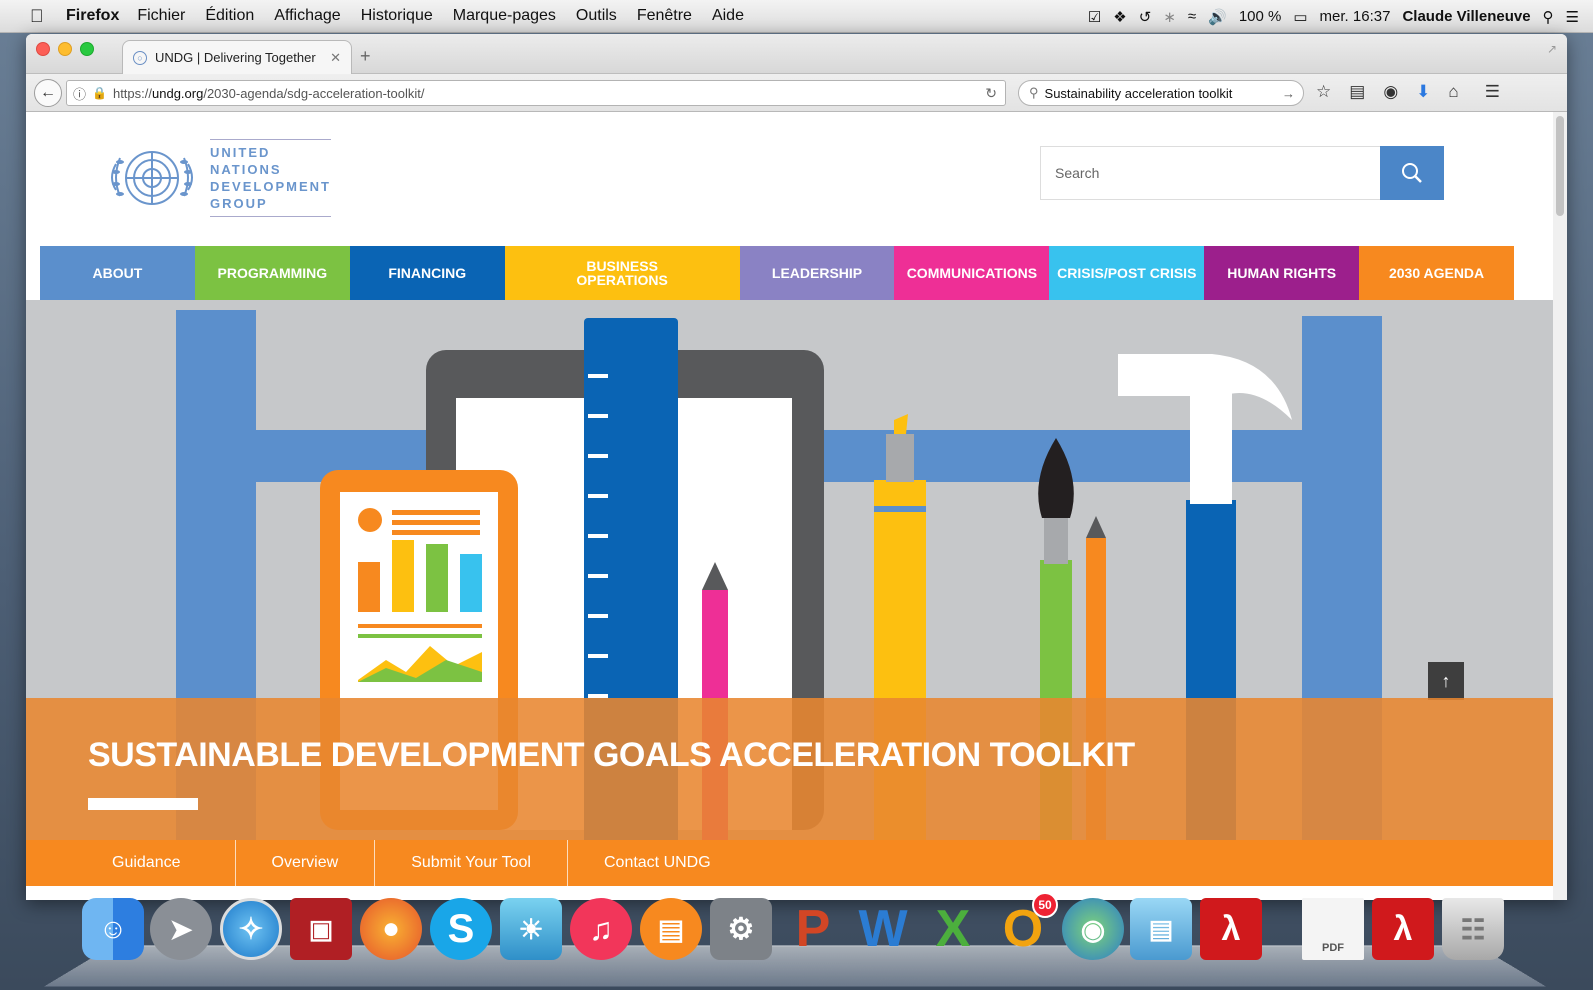  What do you see at coordinates (229, 16) in the screenshot?
I see `menu-edition: Édition` at bounding box center [229, 16].